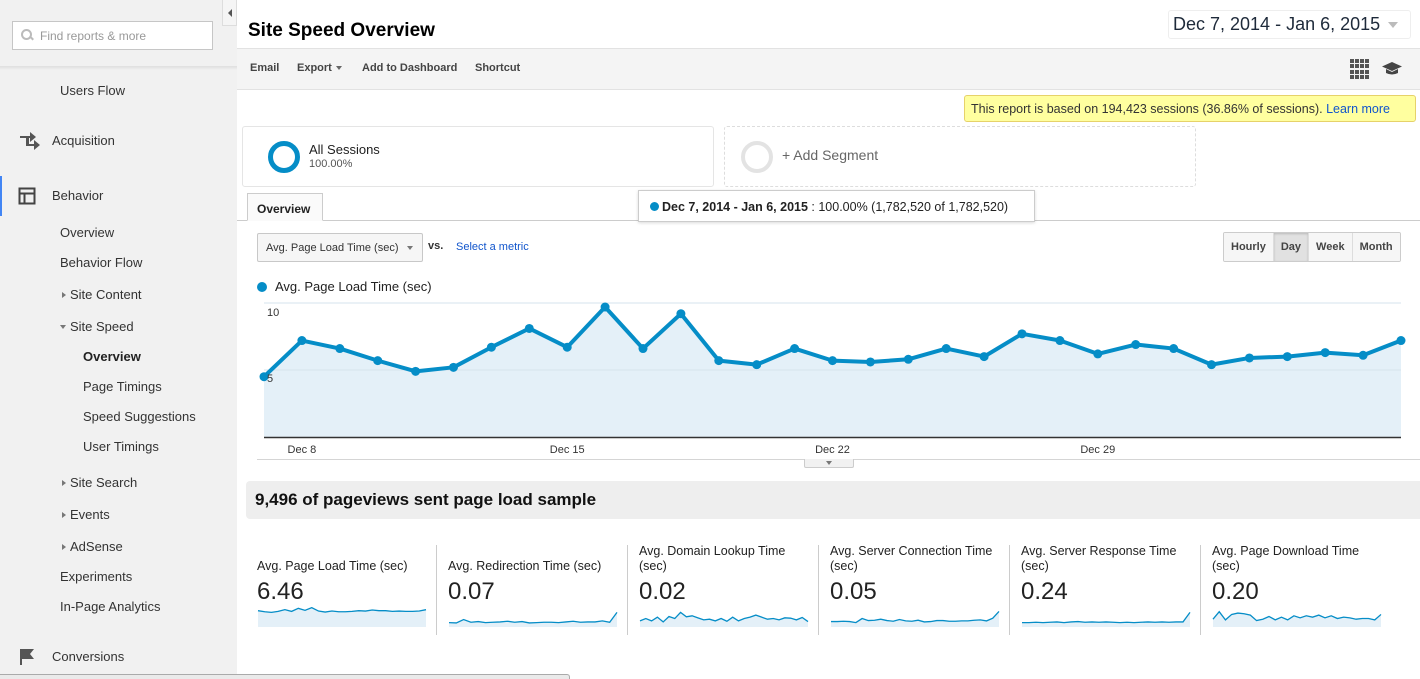 The image size is (1420, 679). I want to click on scorecard-value: 0.24, so click(1044, 591).